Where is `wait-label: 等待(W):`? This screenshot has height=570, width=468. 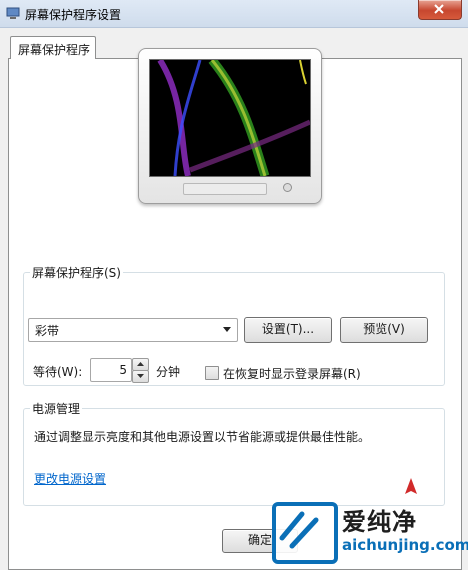 wait-label: 等待(W): is located at coordinates (58, 372).